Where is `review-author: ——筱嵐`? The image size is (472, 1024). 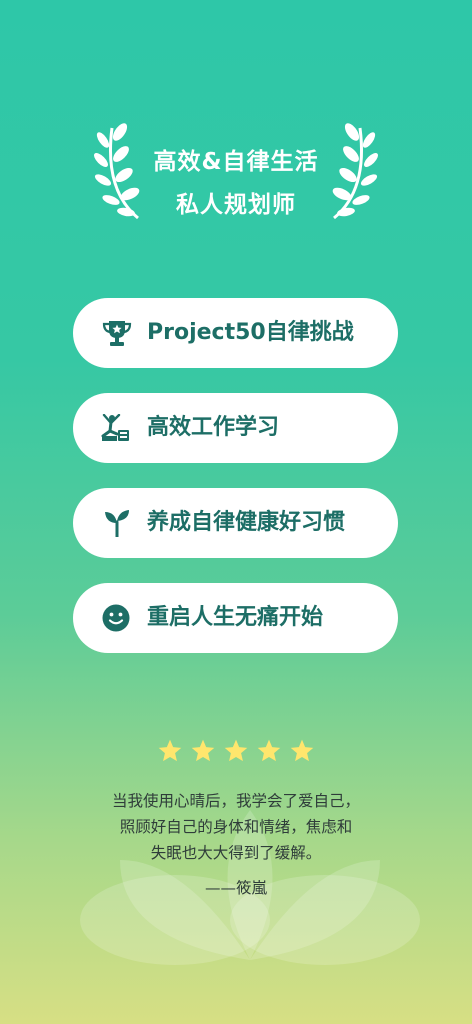
review-author: ——筱嵐 is located at coordinates (235, 888).